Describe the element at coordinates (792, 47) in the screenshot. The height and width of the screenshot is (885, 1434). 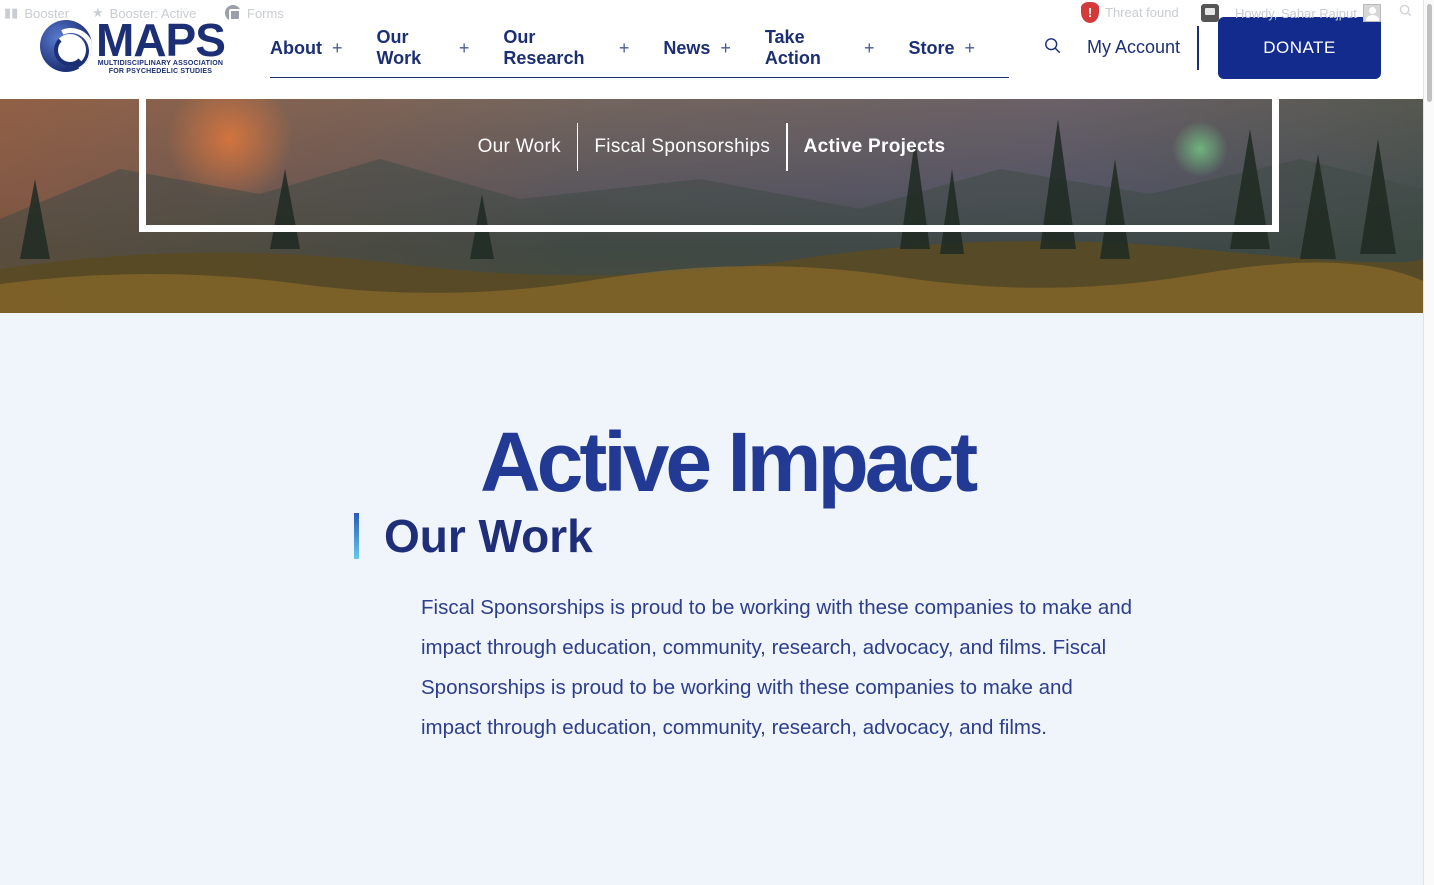
I see `nav-item-label: Take Action` at that location.